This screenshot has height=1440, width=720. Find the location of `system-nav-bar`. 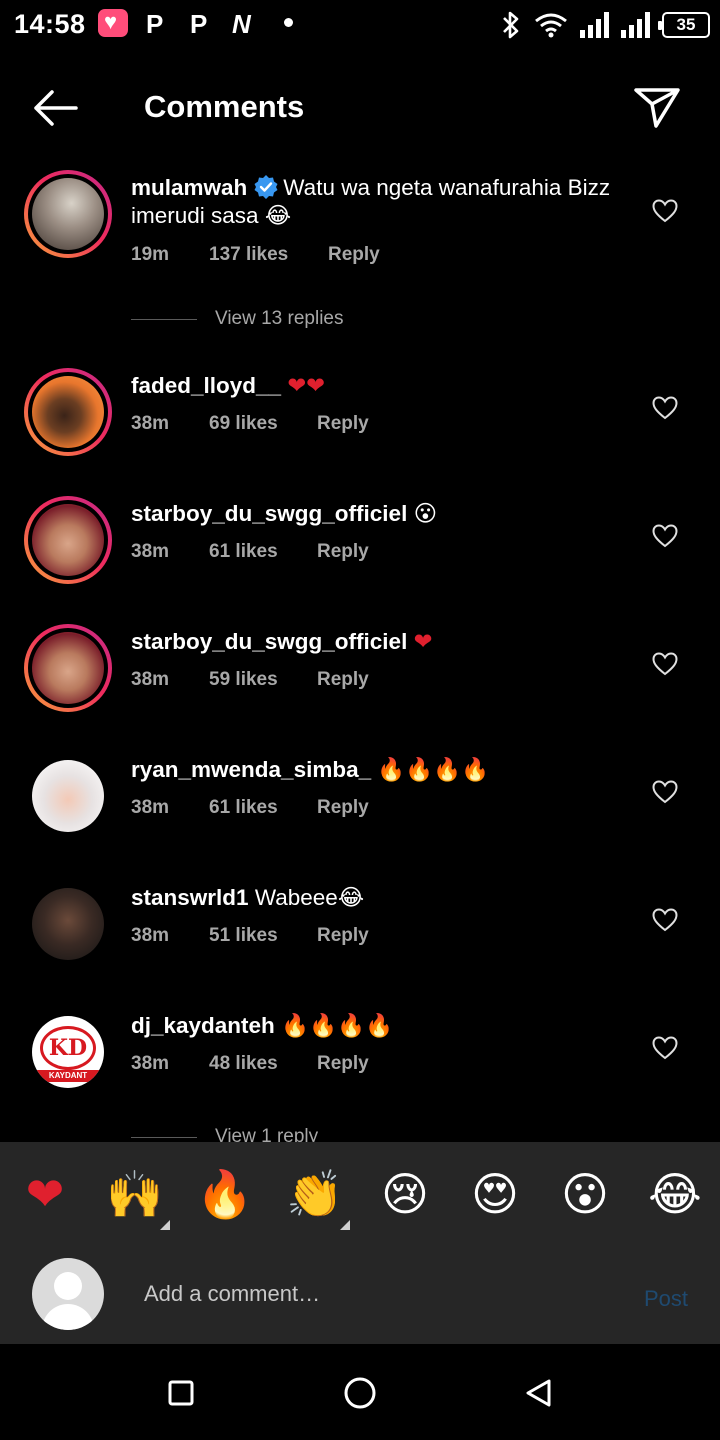

system-nav-bar is located at coordinates (360, 1392).